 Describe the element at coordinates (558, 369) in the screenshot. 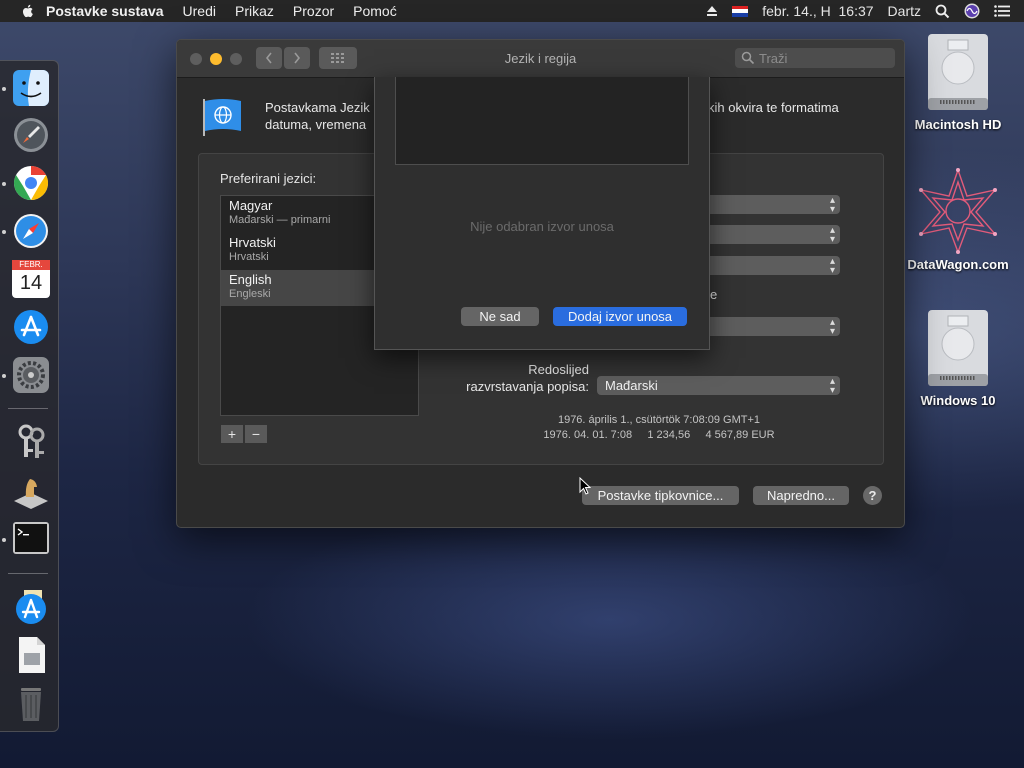

I see `sort-order-label-line1: Redoslijed` at that location.